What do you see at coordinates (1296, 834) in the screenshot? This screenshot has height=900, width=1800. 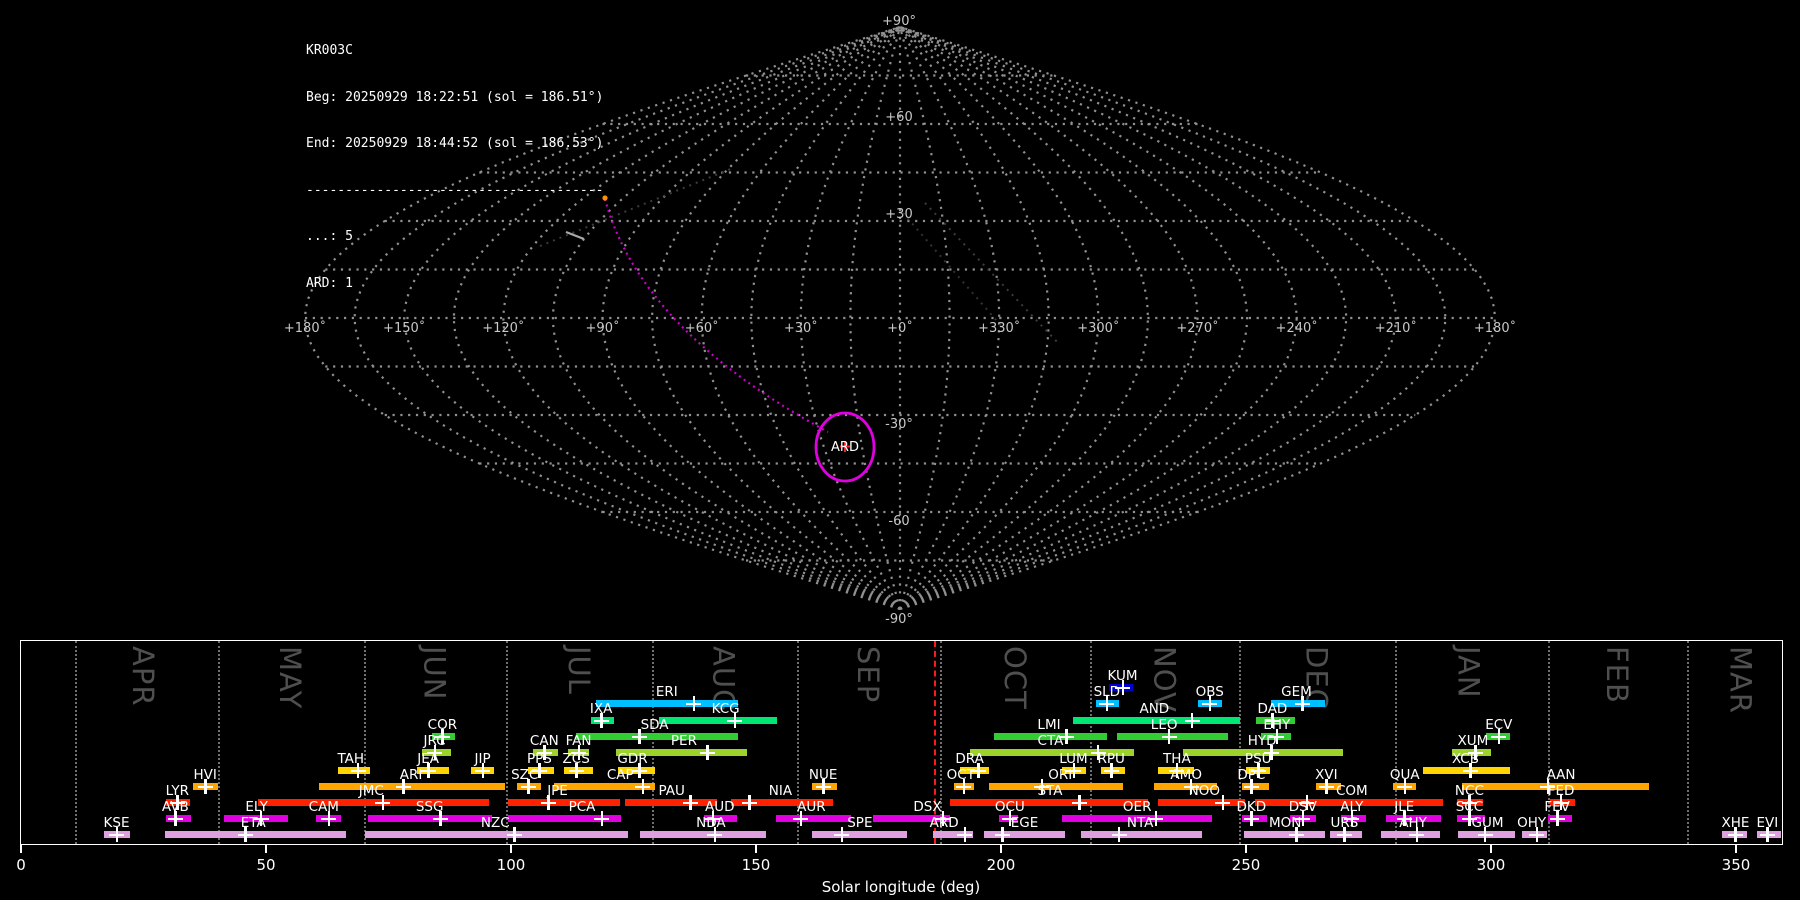 I see `peak-marker-mon` at bounding box center [1296, 834].